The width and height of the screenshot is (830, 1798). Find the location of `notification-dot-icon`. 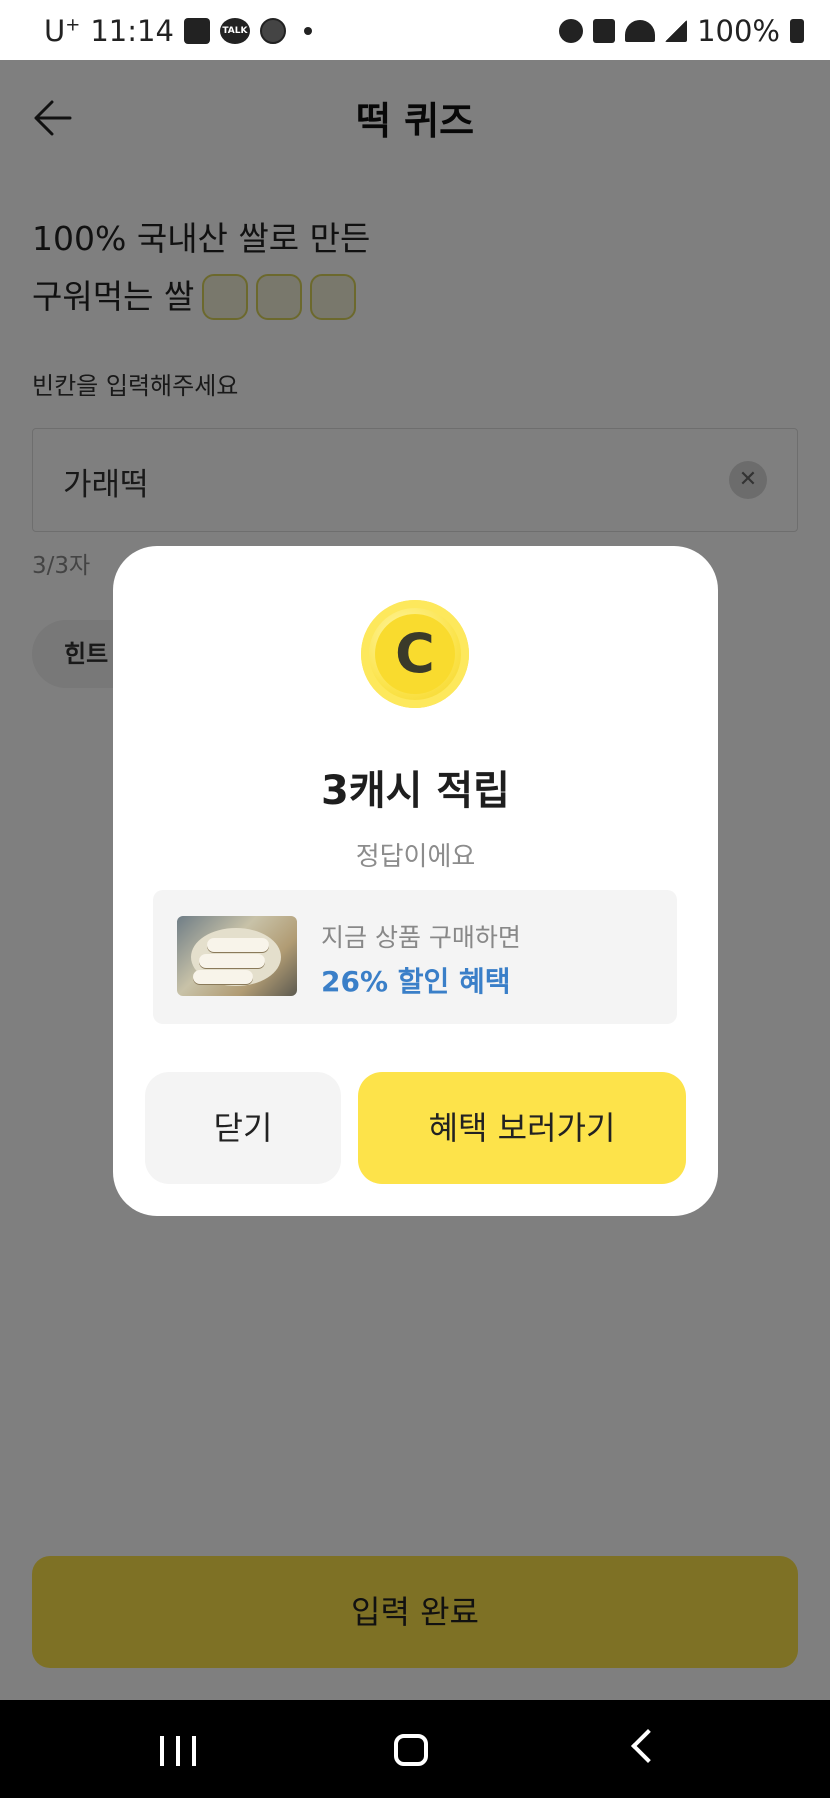

notification-dot-icon is located at coordinates (307, 31).